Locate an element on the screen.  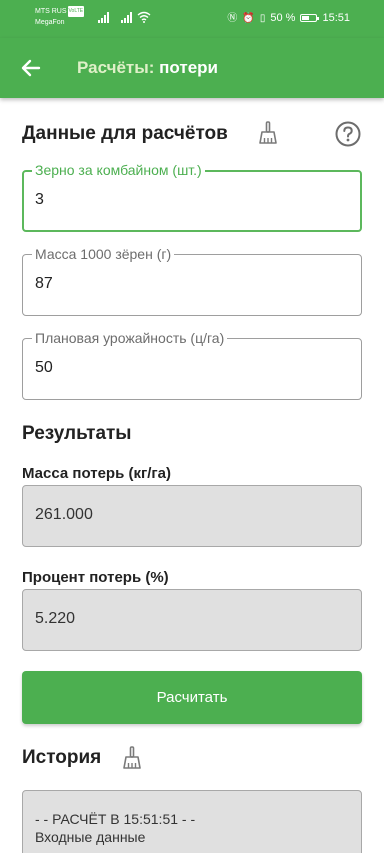
history-log: - - РАСЧЁТ В 15:51:51 - - Входные данные is located at coordinates (192, 821).